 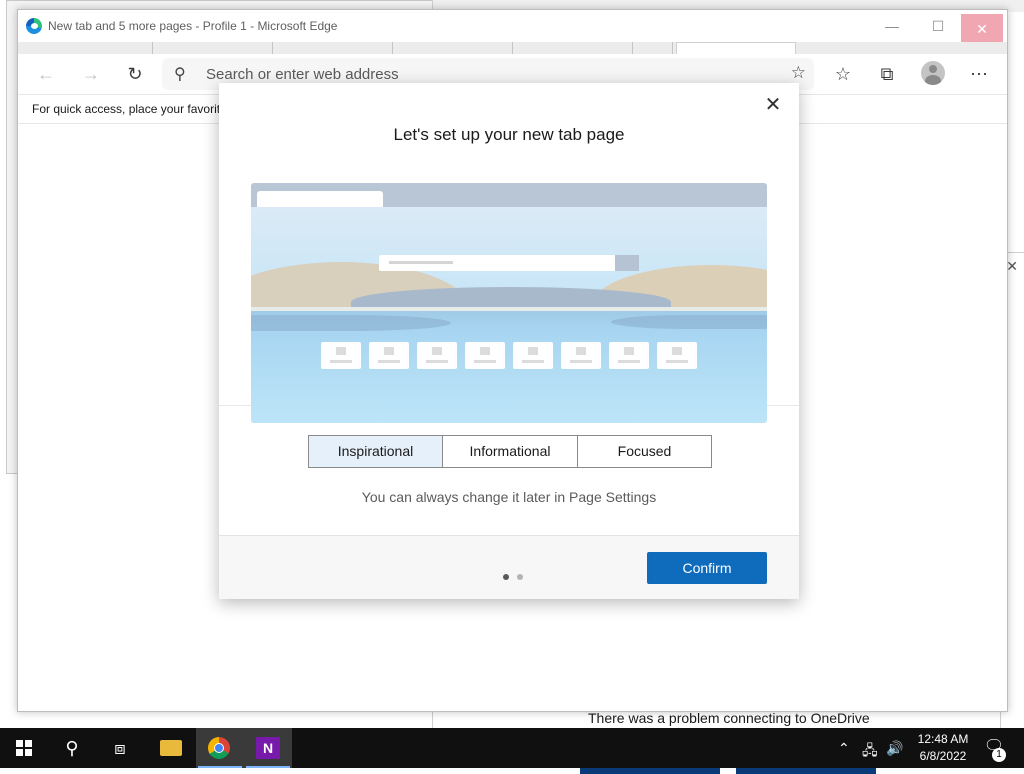 I want to click on collections-icon: ⧉, so click(x=887, y=74).